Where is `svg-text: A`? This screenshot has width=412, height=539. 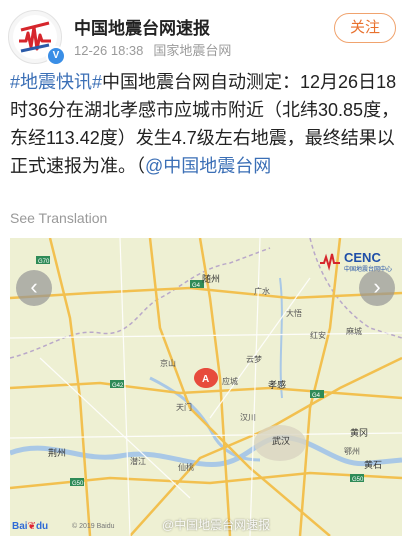
svg-text: A is located at coordinates (205, 379).